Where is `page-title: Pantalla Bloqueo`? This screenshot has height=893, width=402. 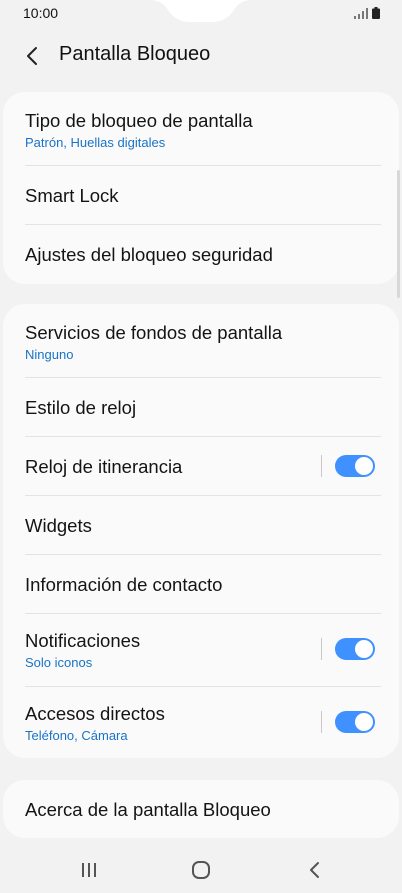 page-title: Pantalla Bloqueo is located at coordinates (135, 54).